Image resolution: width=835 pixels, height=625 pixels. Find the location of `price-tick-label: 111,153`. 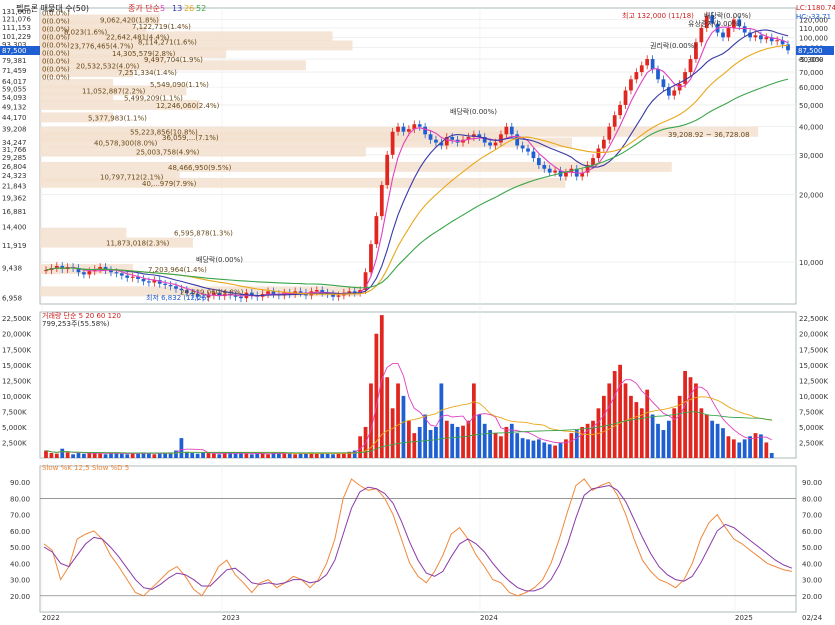

price-tick-label: 111,153 is located at coordinates (16, 28).